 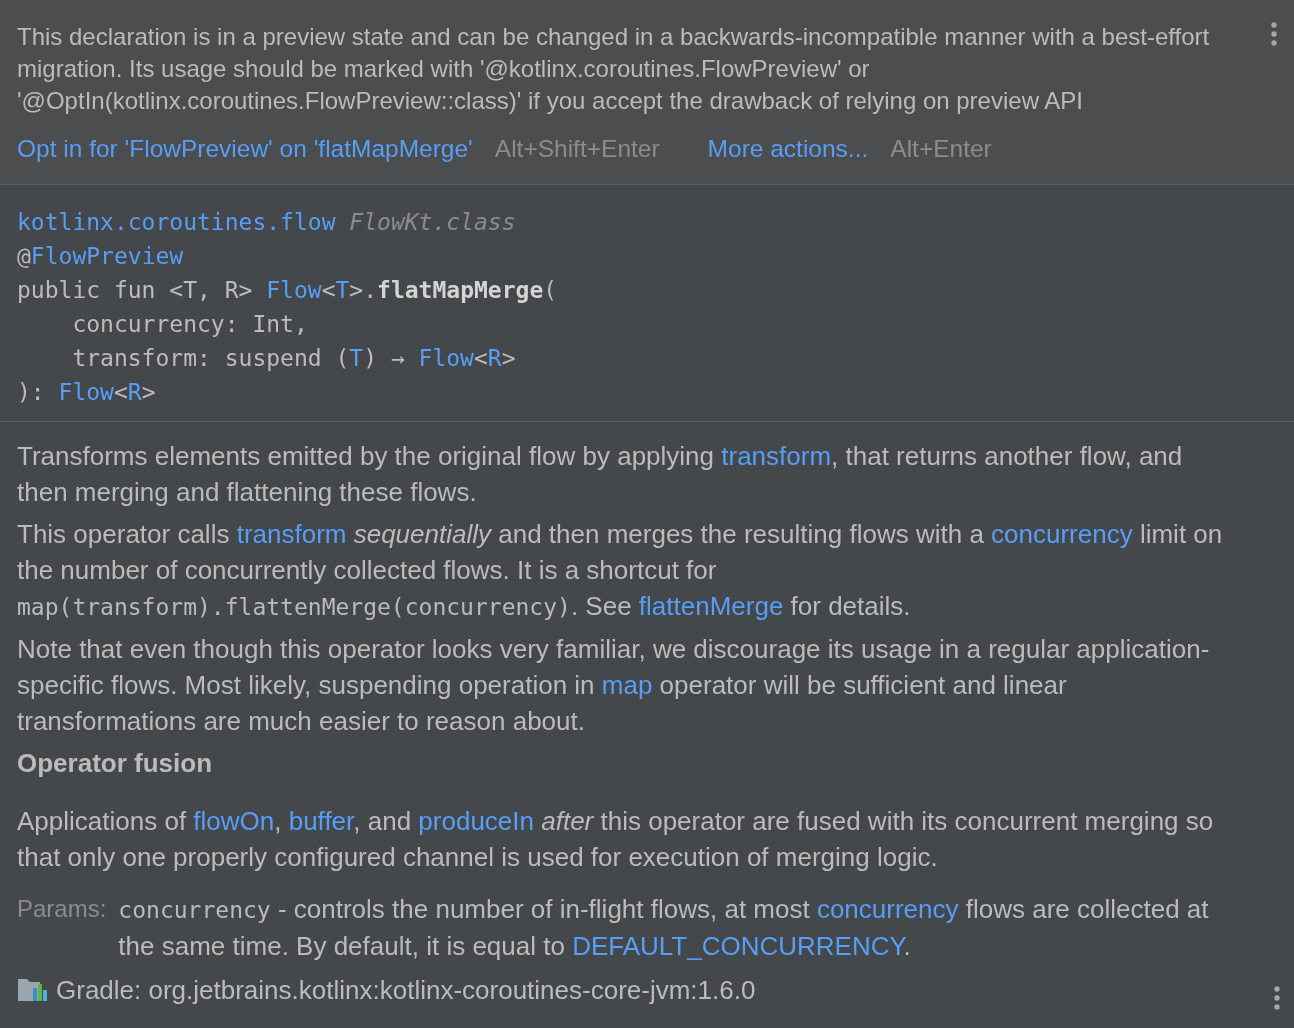 What do you see at coordinates (711, 606) in the screenshot?
I see `link: flattenMerge` at bounding box center [711, 606].